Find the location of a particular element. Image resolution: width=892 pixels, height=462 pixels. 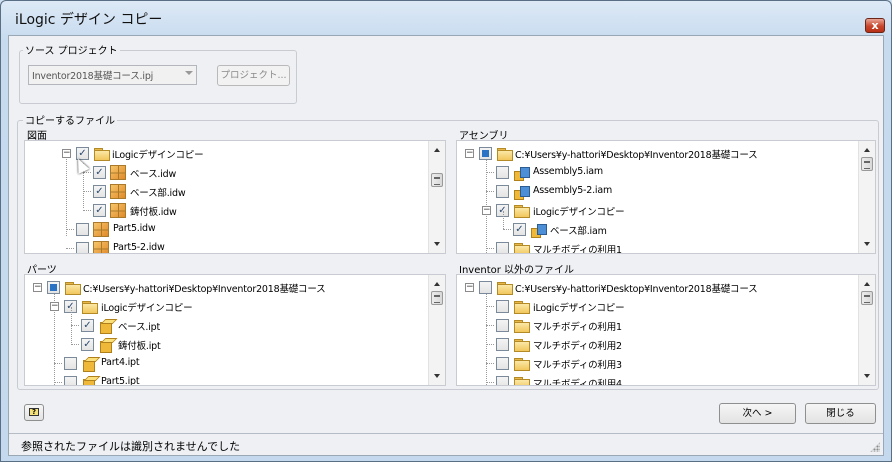

close-window-button: x is located at coordinates (875, 25).